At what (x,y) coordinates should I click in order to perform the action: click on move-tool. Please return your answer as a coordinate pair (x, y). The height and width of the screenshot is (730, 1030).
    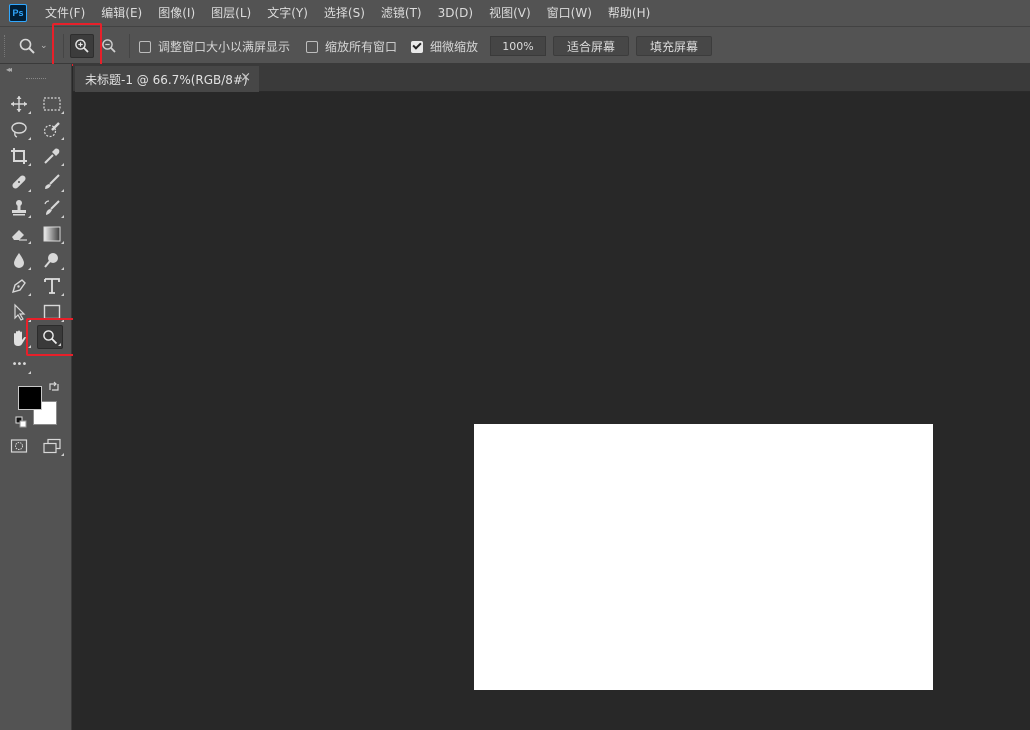
    Looking at the image, I should click on (19, 104).